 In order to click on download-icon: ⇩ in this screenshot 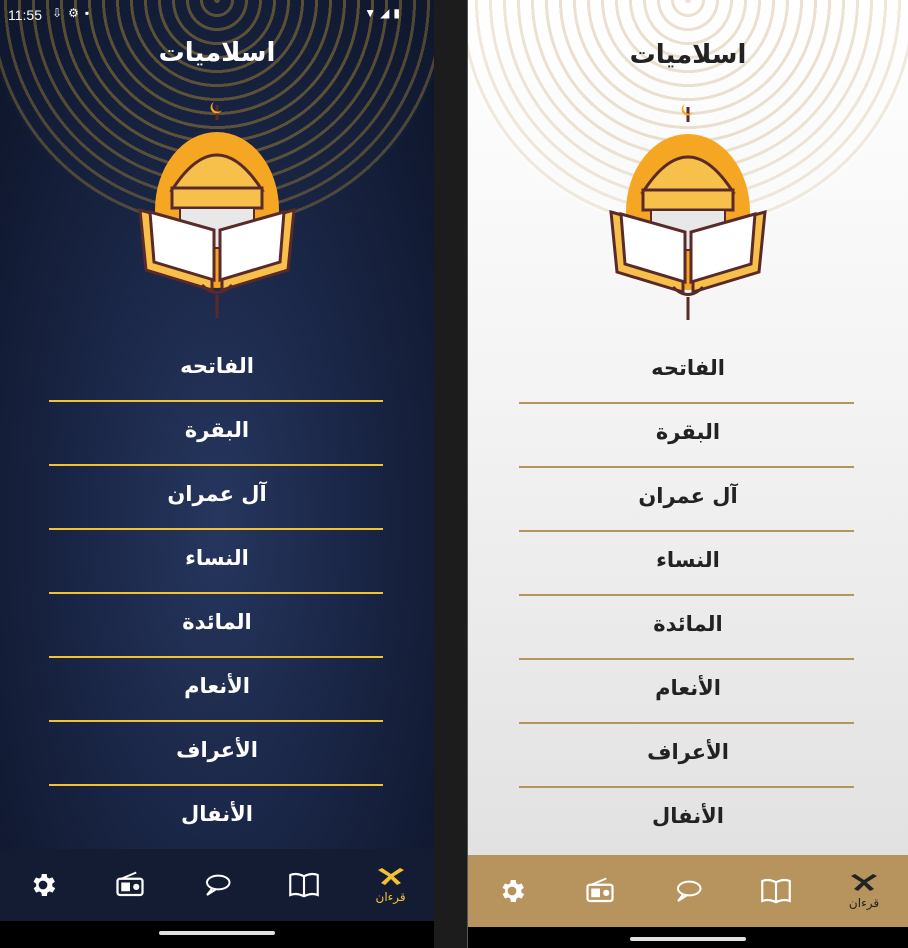, I will do `click(60, 13)`.